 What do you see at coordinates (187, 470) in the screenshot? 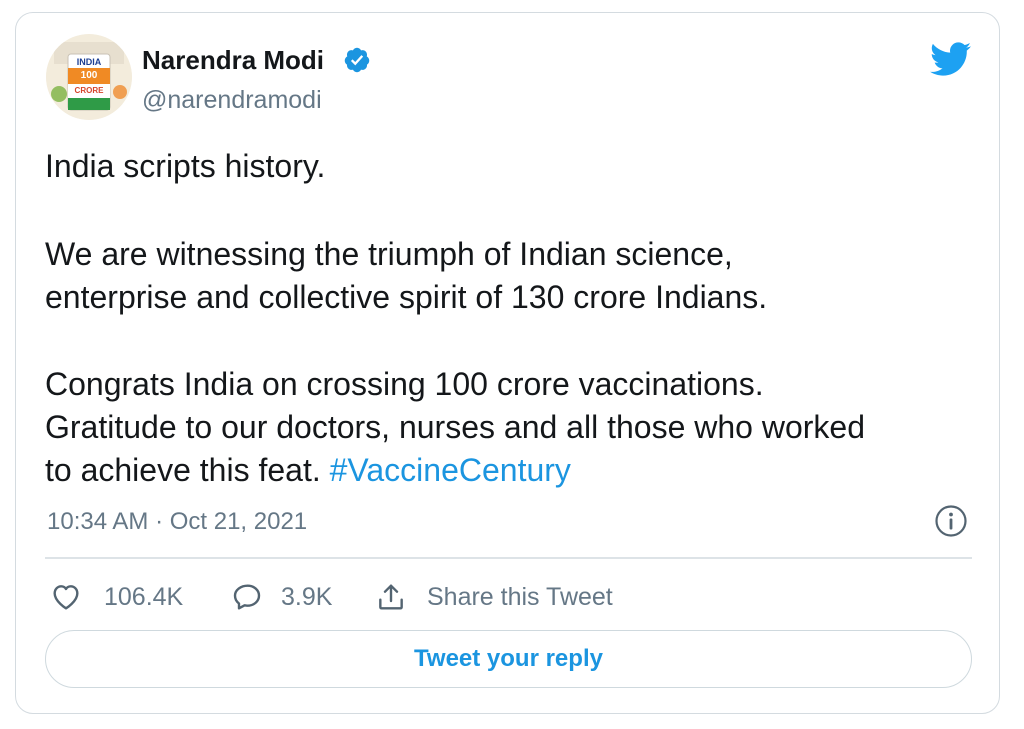
I see `tweet-text-fragment: to achieve this feat.` at bounding box center [187, 470].